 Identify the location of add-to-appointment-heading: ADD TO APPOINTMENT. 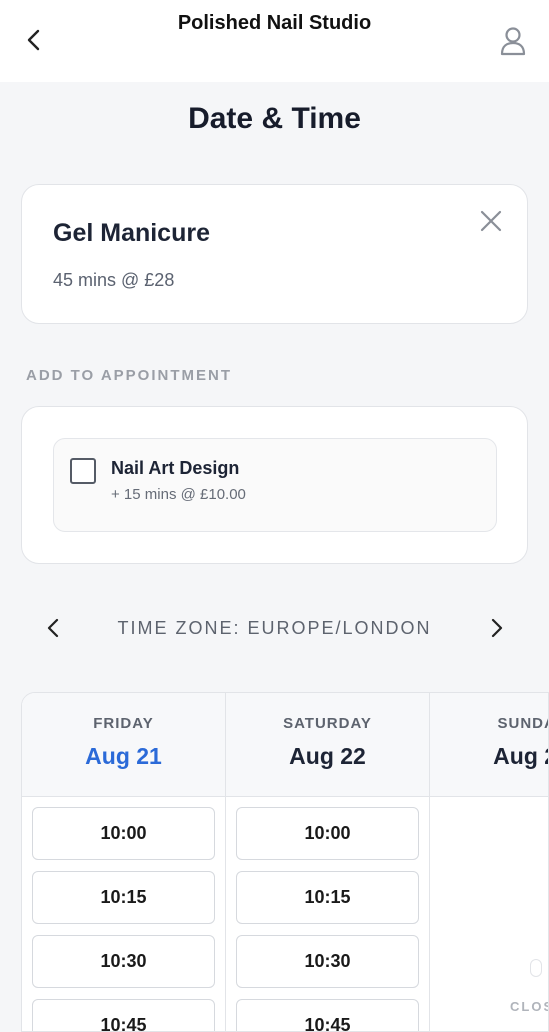
(129, 375).